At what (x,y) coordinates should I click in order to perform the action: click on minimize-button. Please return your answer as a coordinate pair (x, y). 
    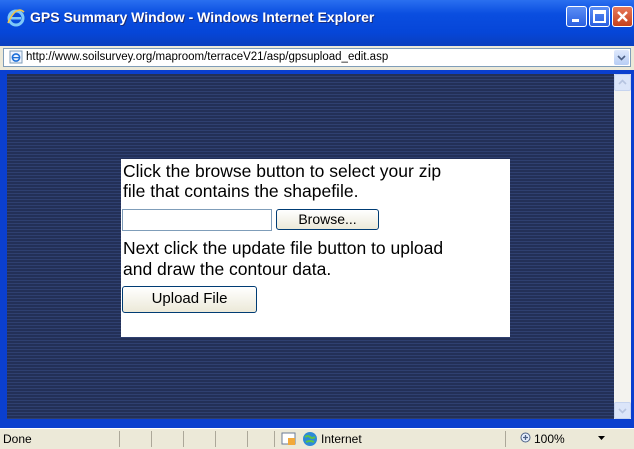
    Looking at the image, I should click on (576, 16).